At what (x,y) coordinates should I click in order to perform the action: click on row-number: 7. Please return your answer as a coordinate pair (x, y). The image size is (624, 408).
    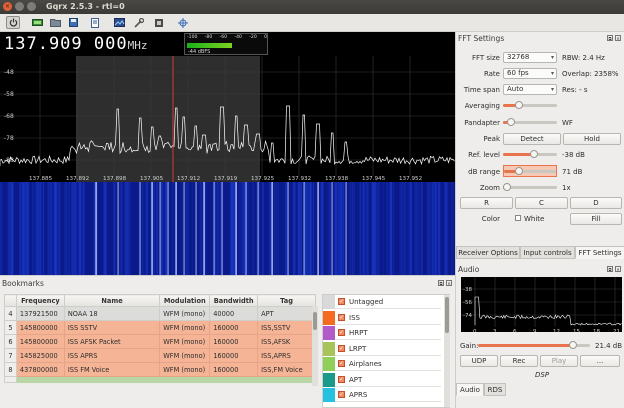
    Looking at the image, I should click on (10, 355).